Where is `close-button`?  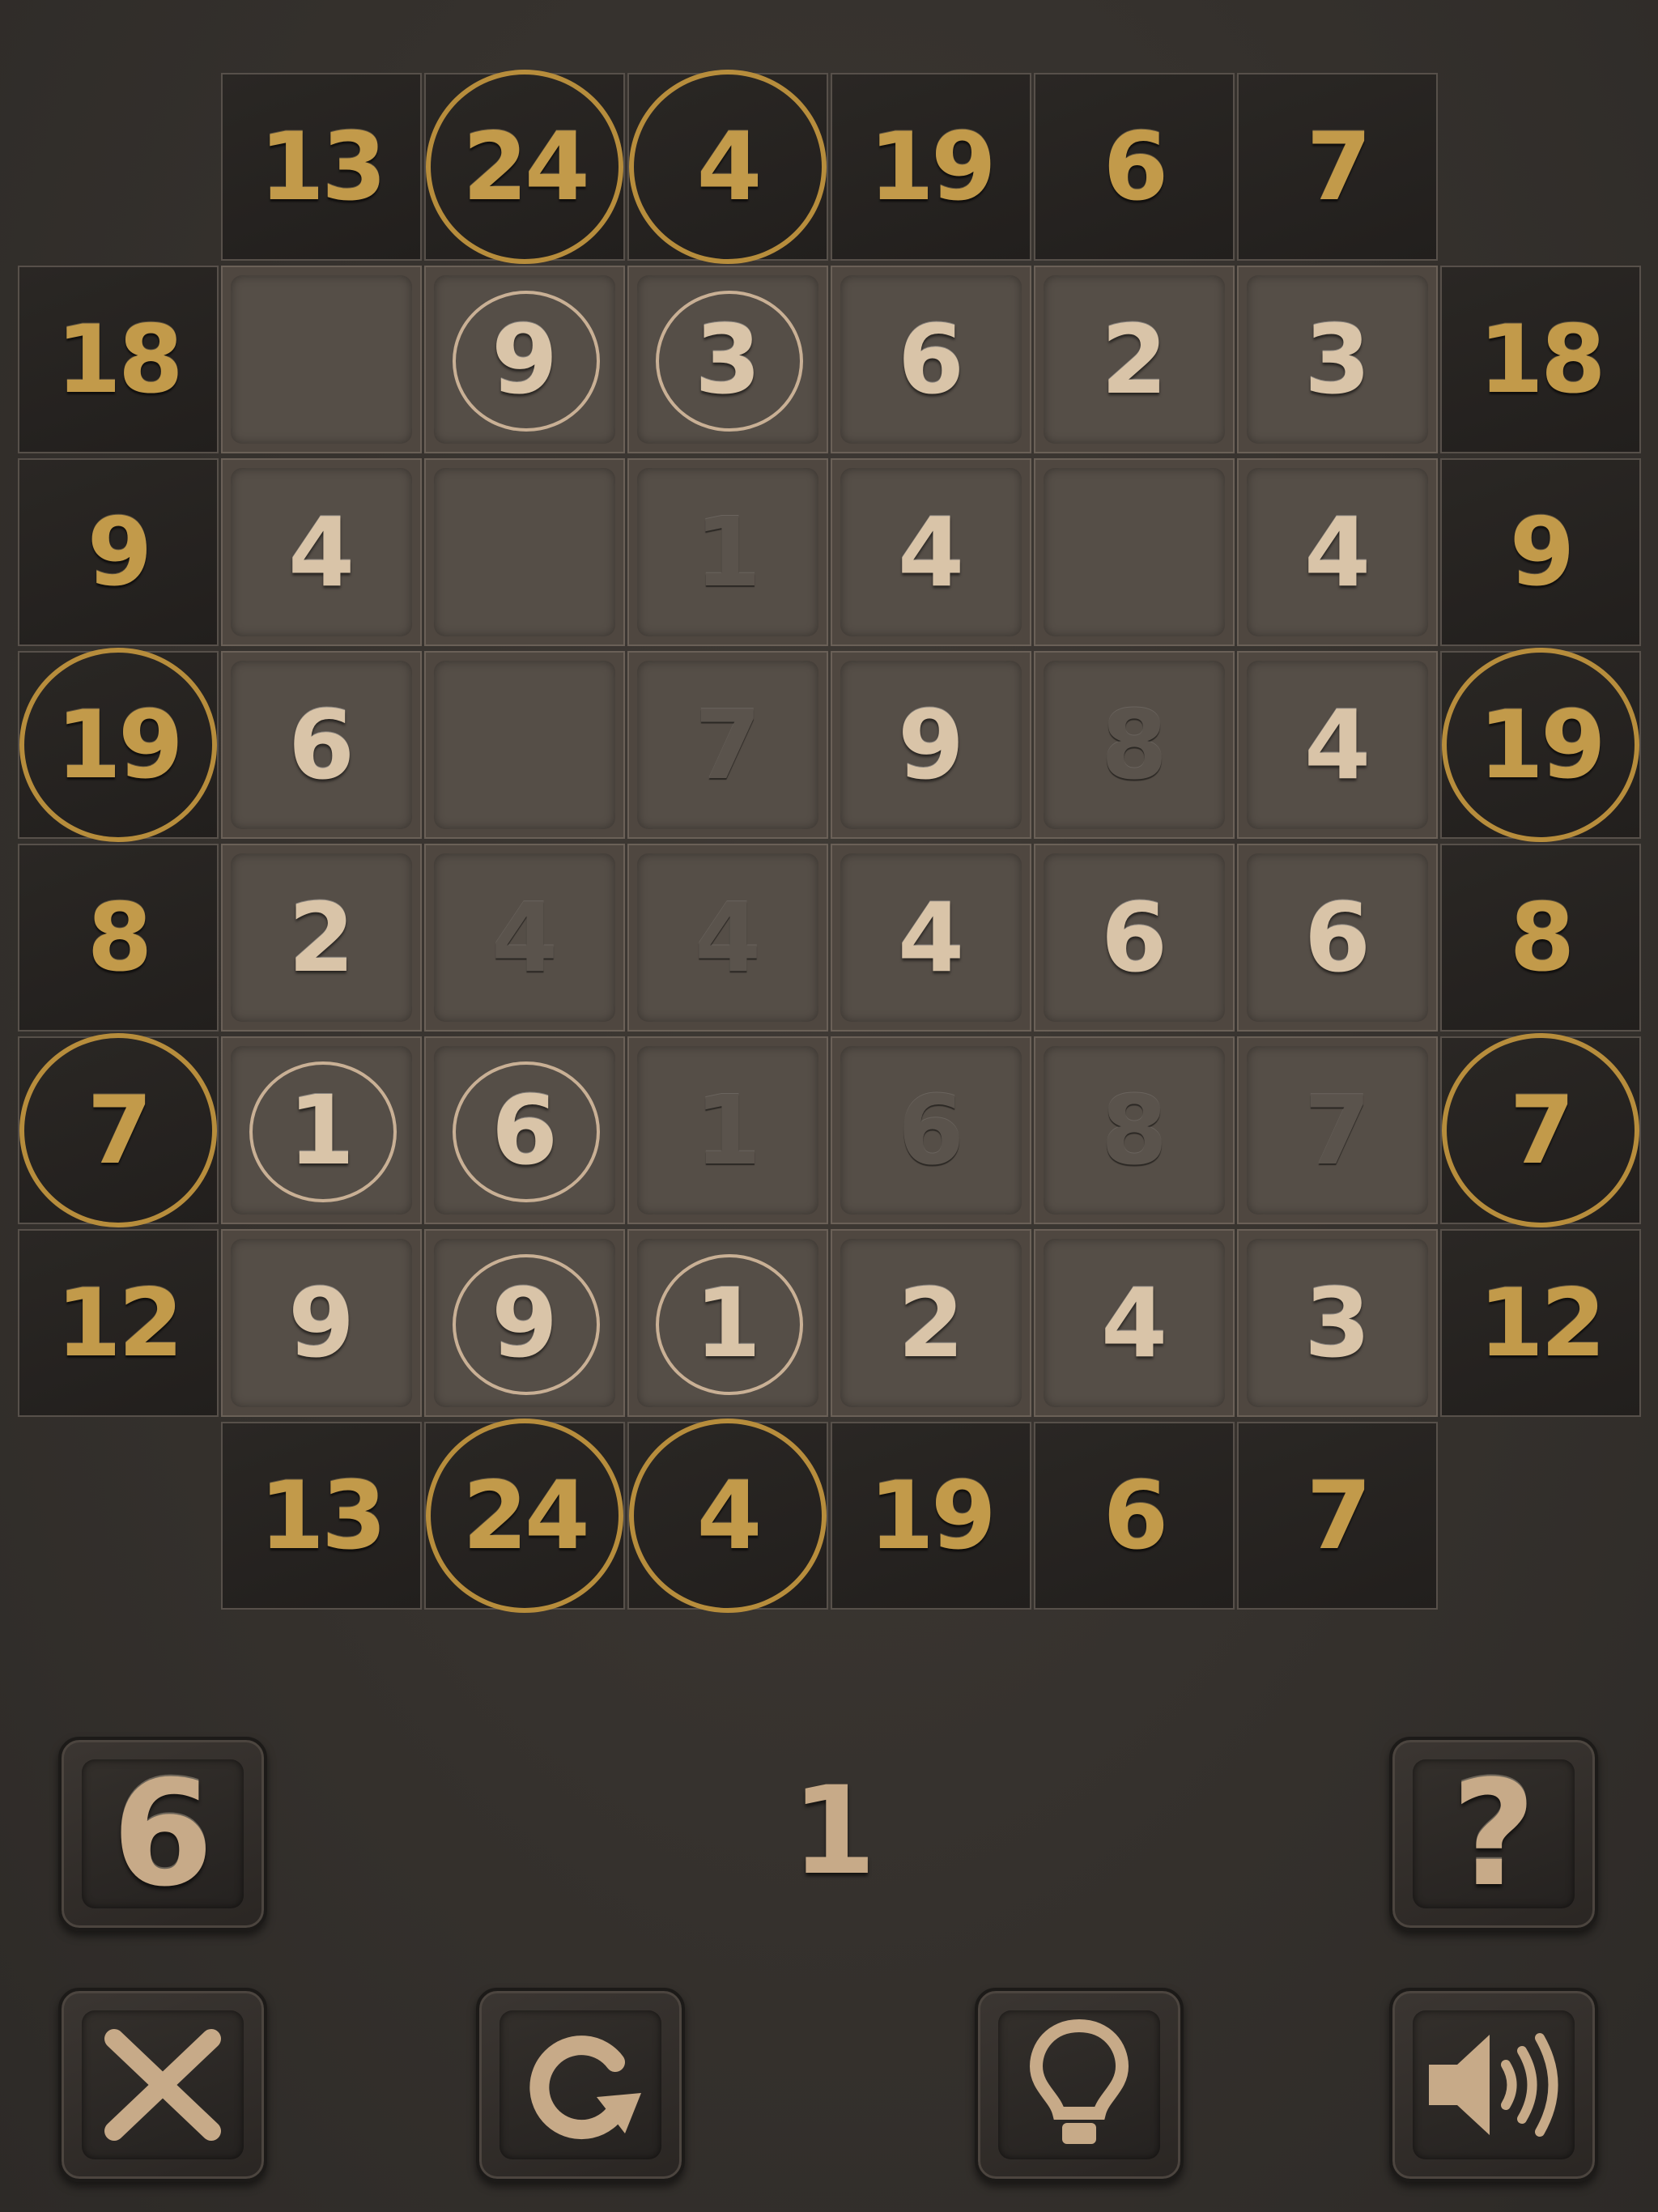
close-button is located at coordinates (162, 2085).